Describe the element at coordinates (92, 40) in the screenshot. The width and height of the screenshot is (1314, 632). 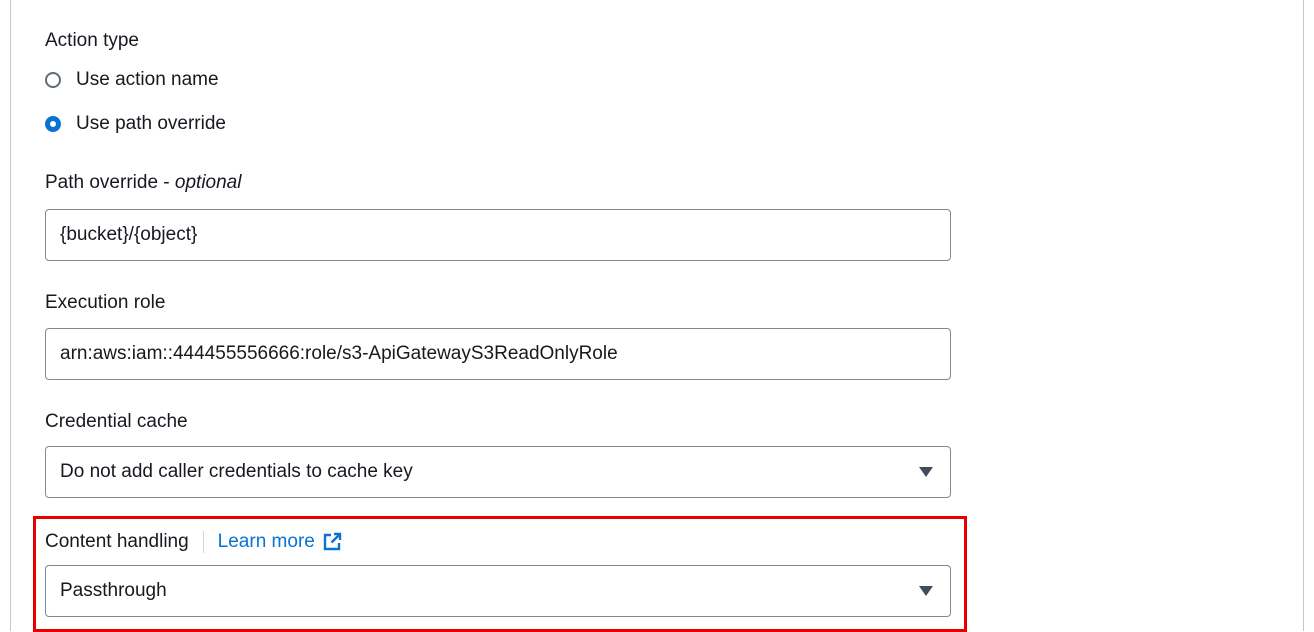
I see `action-type-label: Action type` at that location.